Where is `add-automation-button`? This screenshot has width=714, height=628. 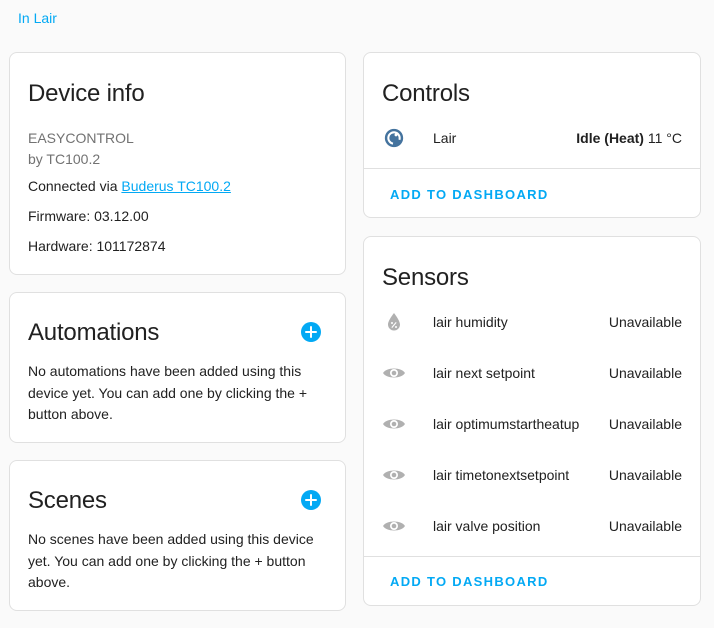
add-automation-button is located at coordinates (311, 332).